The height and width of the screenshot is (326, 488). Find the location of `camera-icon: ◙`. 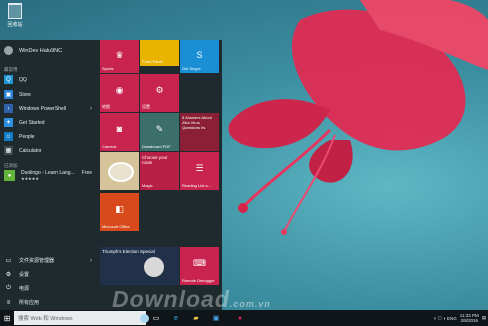

camera-icon: ◙ is located at coordinates (119, 129).